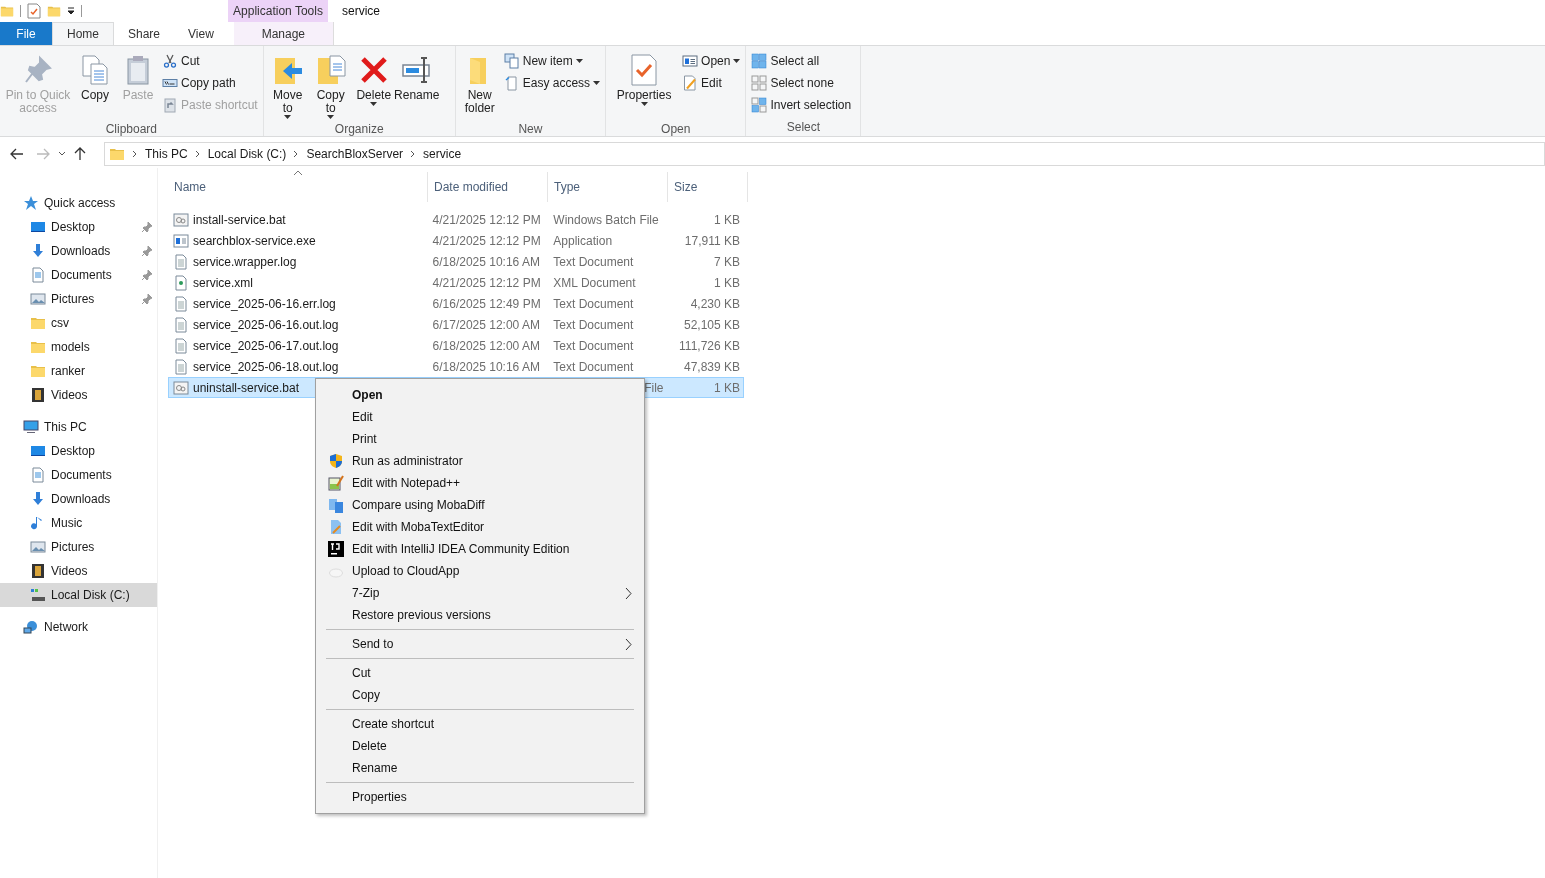 Image resolution: width=1545 pixels, height=878 pixels. What do you see at coordinates (480, 549) in the screenshot?
I see `menu-item: Edit with IntelliJ IDEA Community Edition` at bounding box center [480, 549].